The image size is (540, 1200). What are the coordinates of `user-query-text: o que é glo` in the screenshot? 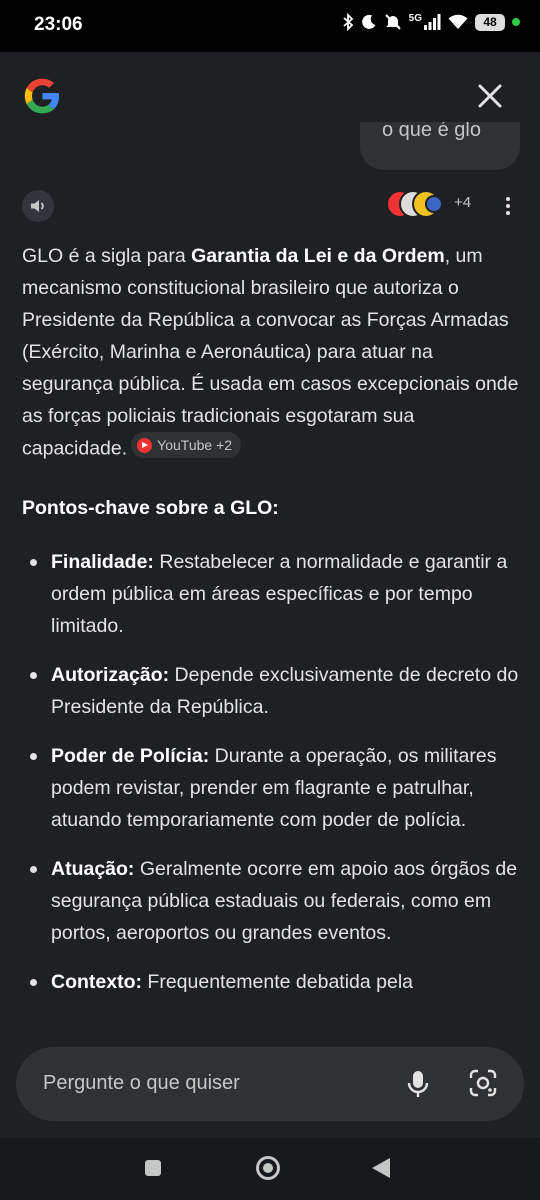 It's located at (431, 131).